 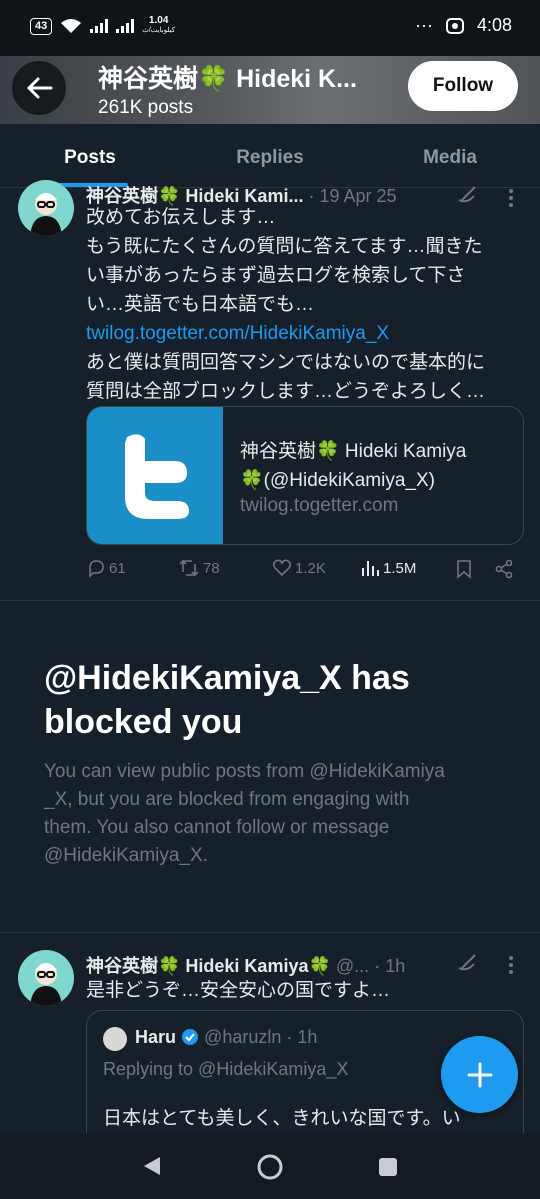 I want to click on repost-icon, so click(x=189, y=568).